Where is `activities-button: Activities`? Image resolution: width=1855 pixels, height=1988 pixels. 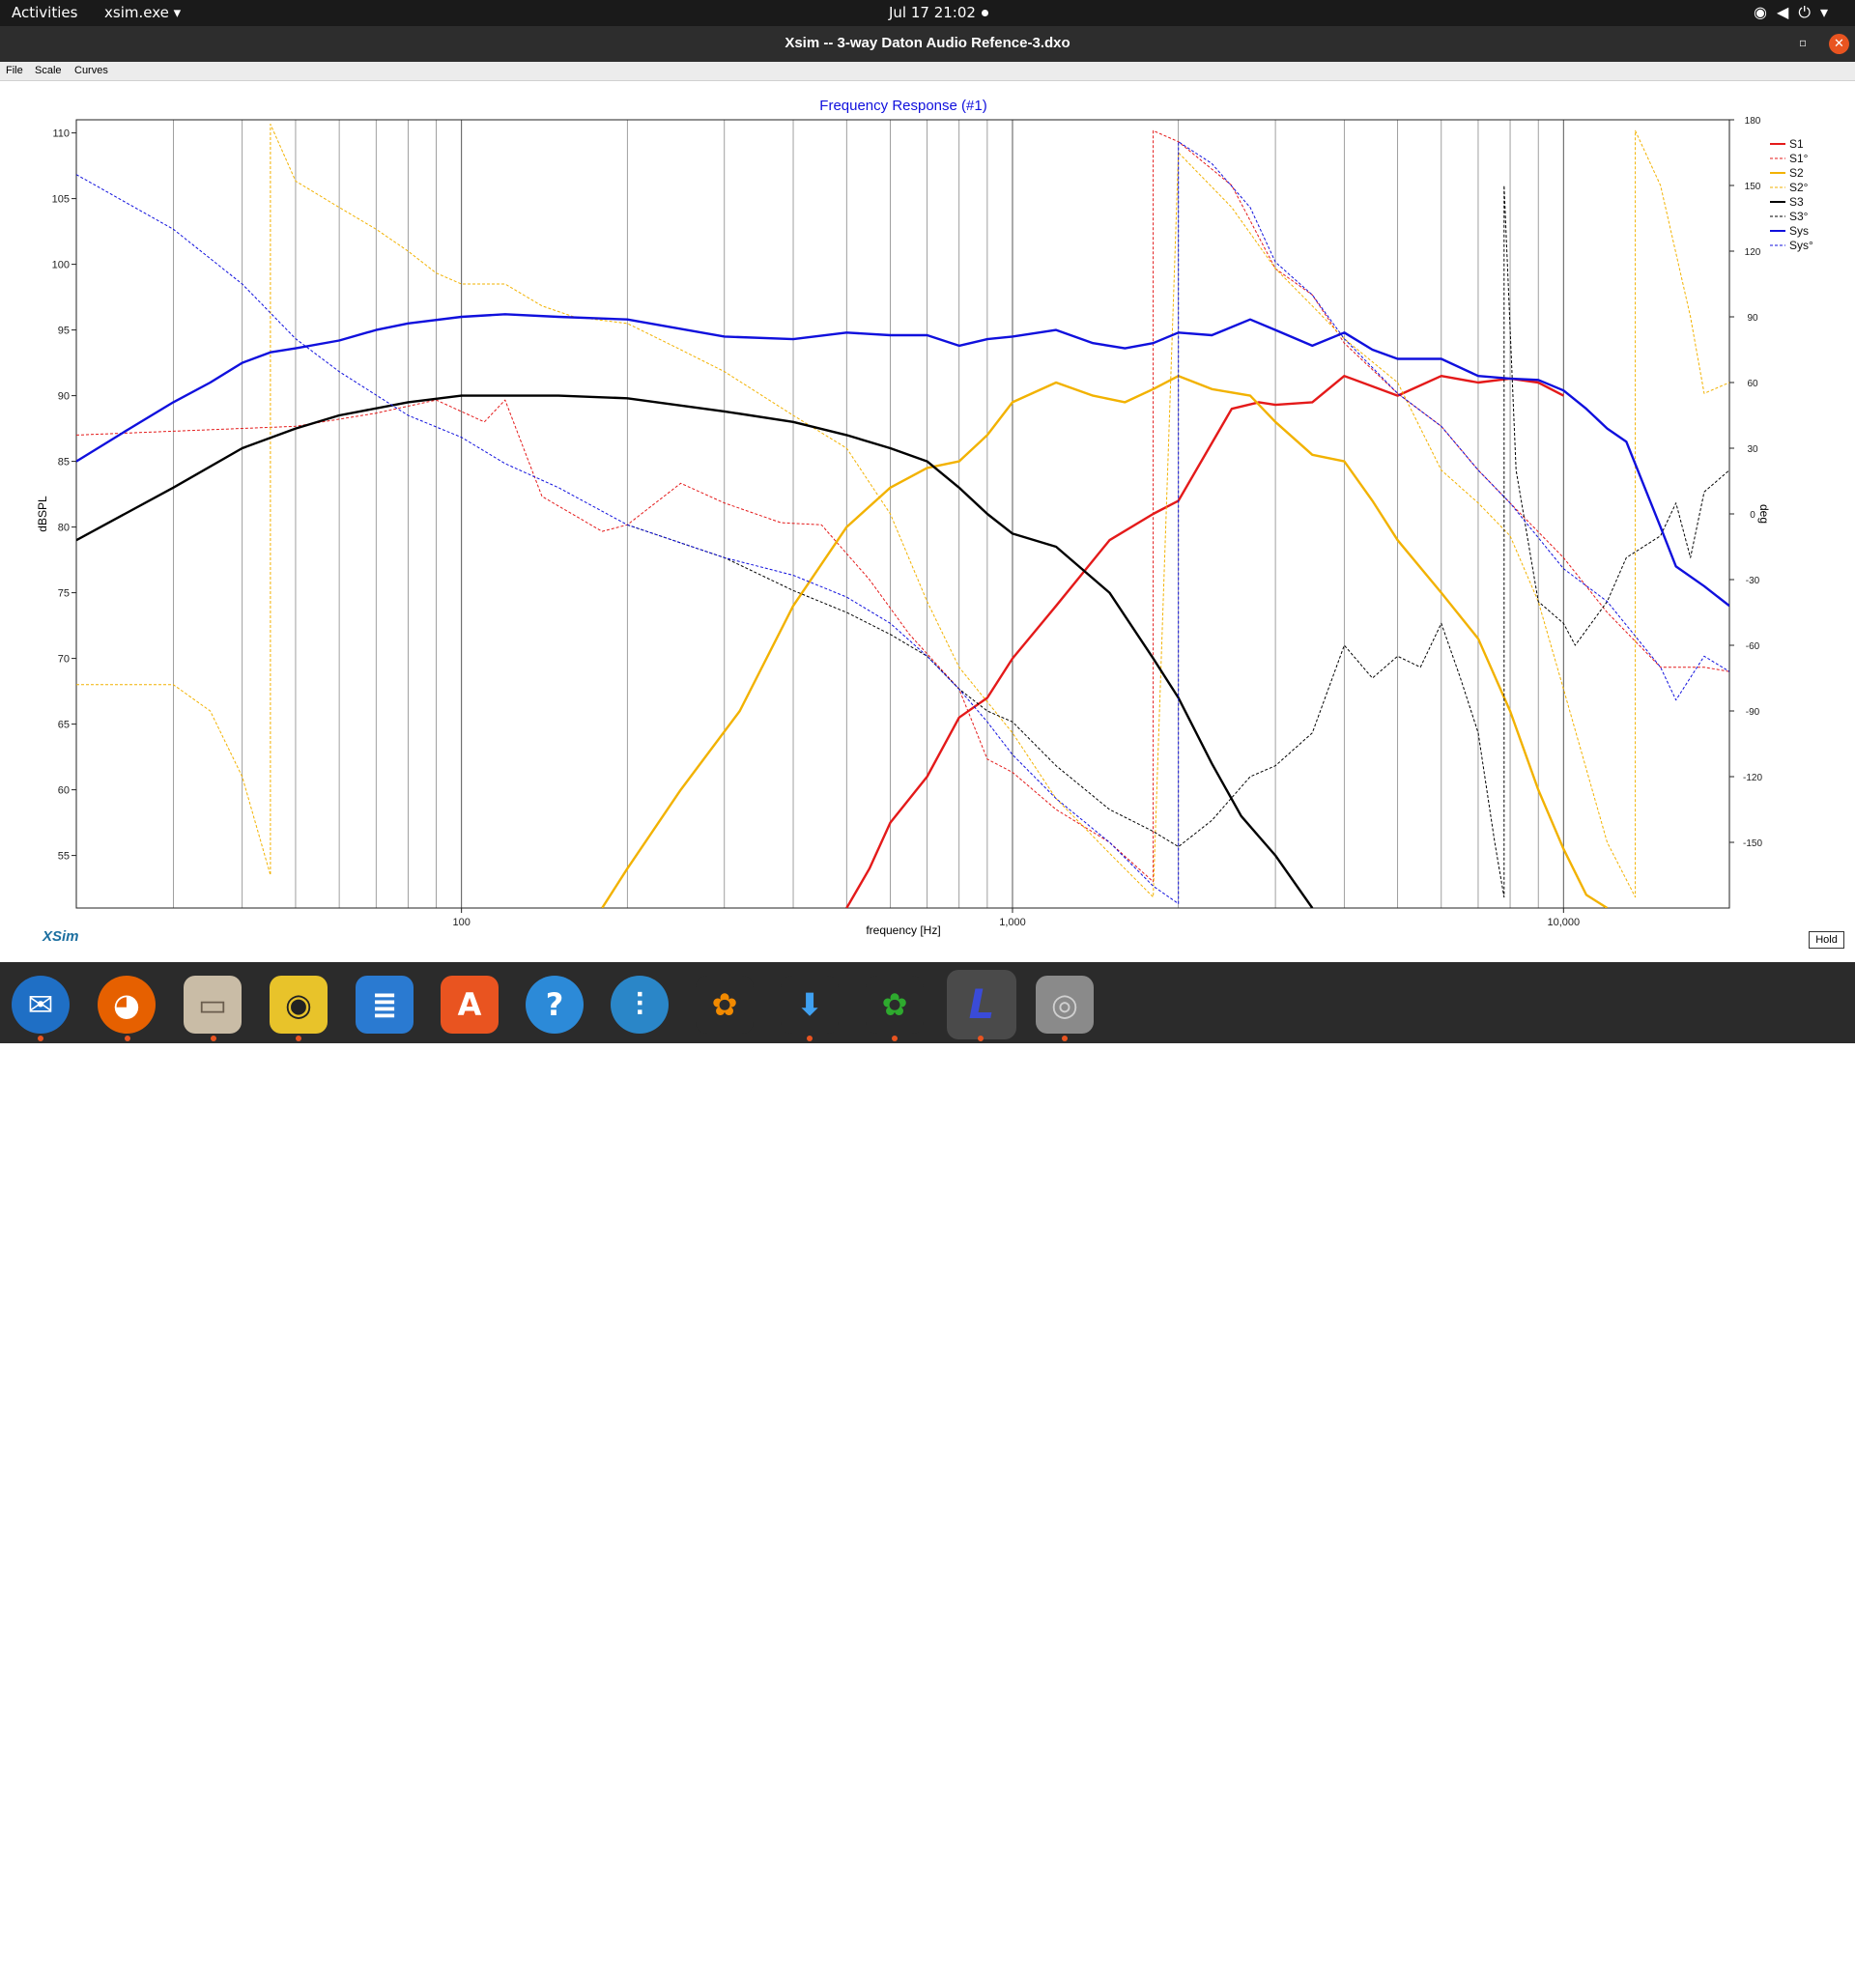 activities-button: Activities is located at coordinates (44, 12).